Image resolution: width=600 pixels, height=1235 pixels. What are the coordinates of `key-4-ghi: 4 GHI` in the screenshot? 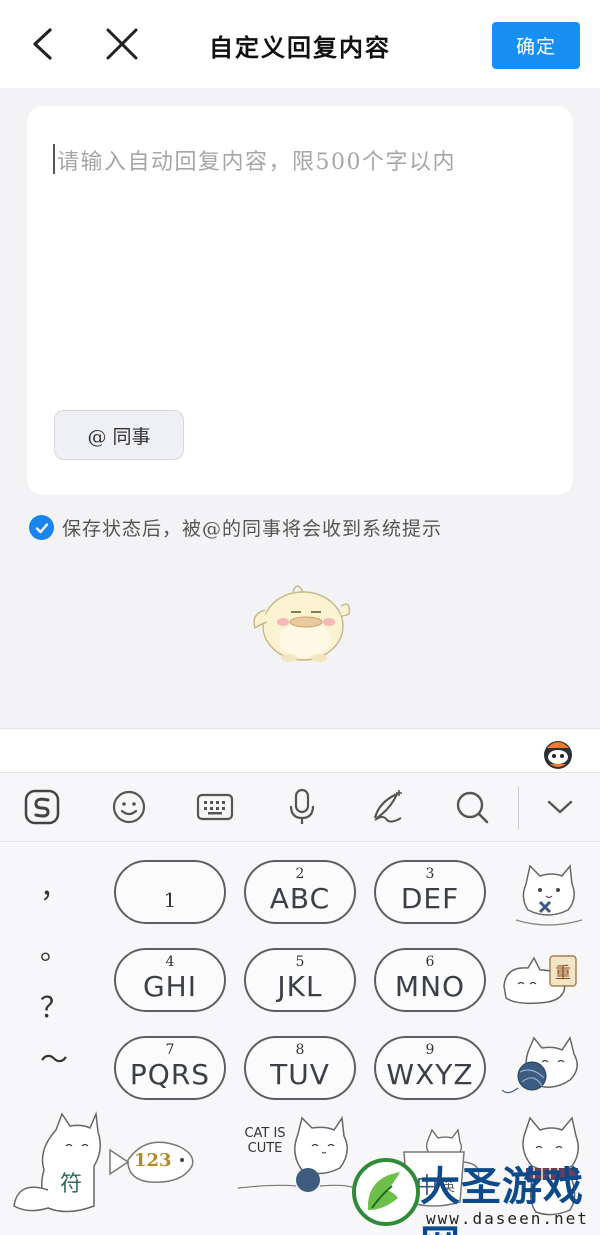 It's located at (170, 980).